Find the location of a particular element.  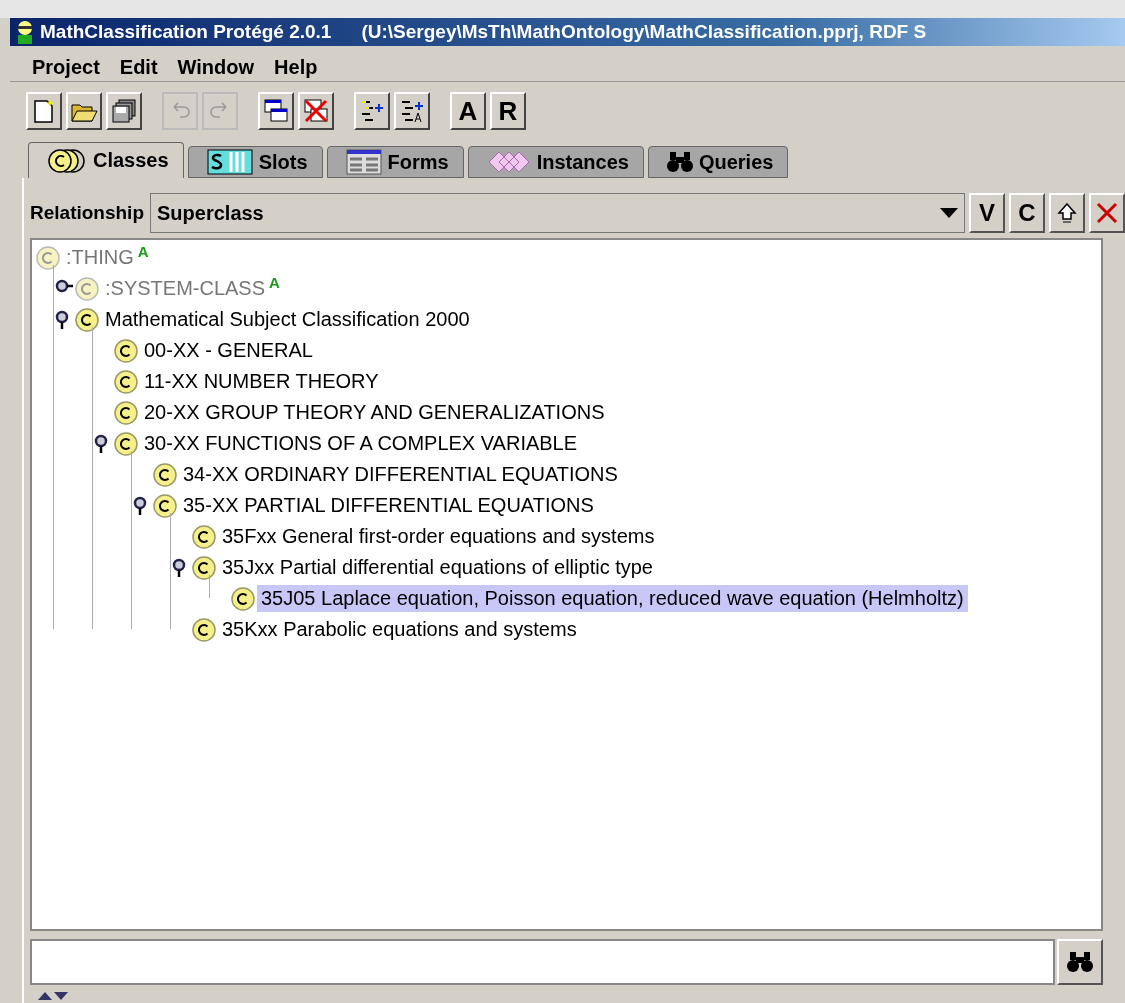

class-name: 00-XX - GENERAL is located at coordinates (228, 350).